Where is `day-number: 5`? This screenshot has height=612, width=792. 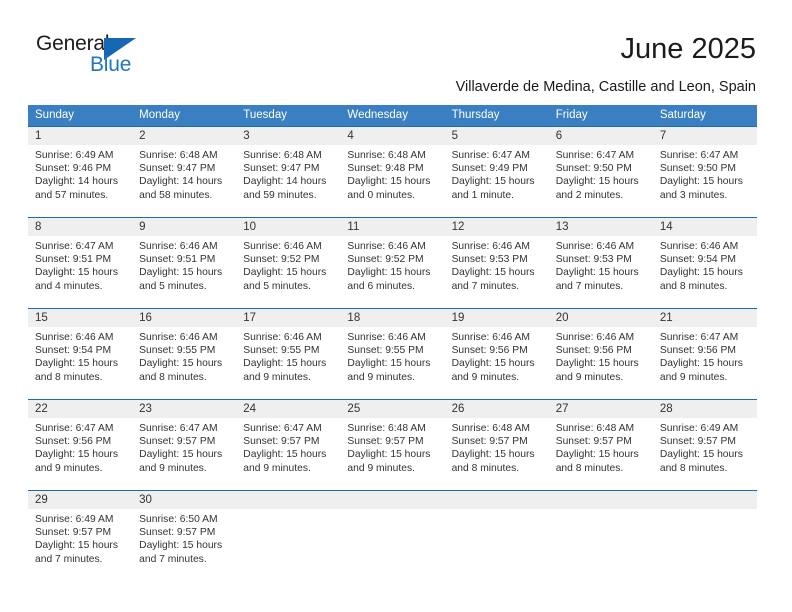 day-number: 5 is located at coordinates (496, 136).